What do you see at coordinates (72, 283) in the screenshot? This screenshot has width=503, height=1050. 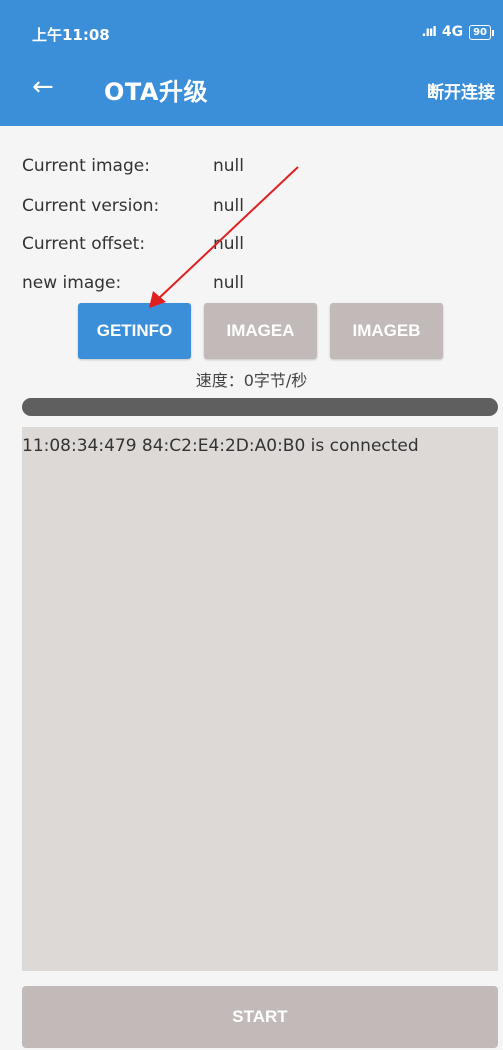 I see `new-image-label: new image:` at bounding box center [72, 283].